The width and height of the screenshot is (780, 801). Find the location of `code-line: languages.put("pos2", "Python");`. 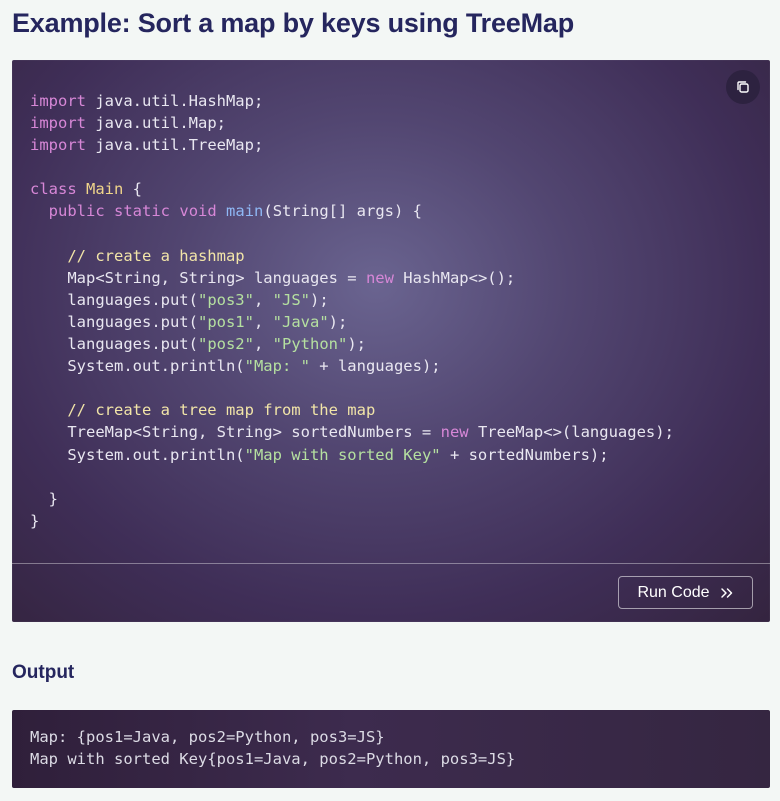

code-line: languages.put("pos2", "Python"); is located at coordinates (198, 344).